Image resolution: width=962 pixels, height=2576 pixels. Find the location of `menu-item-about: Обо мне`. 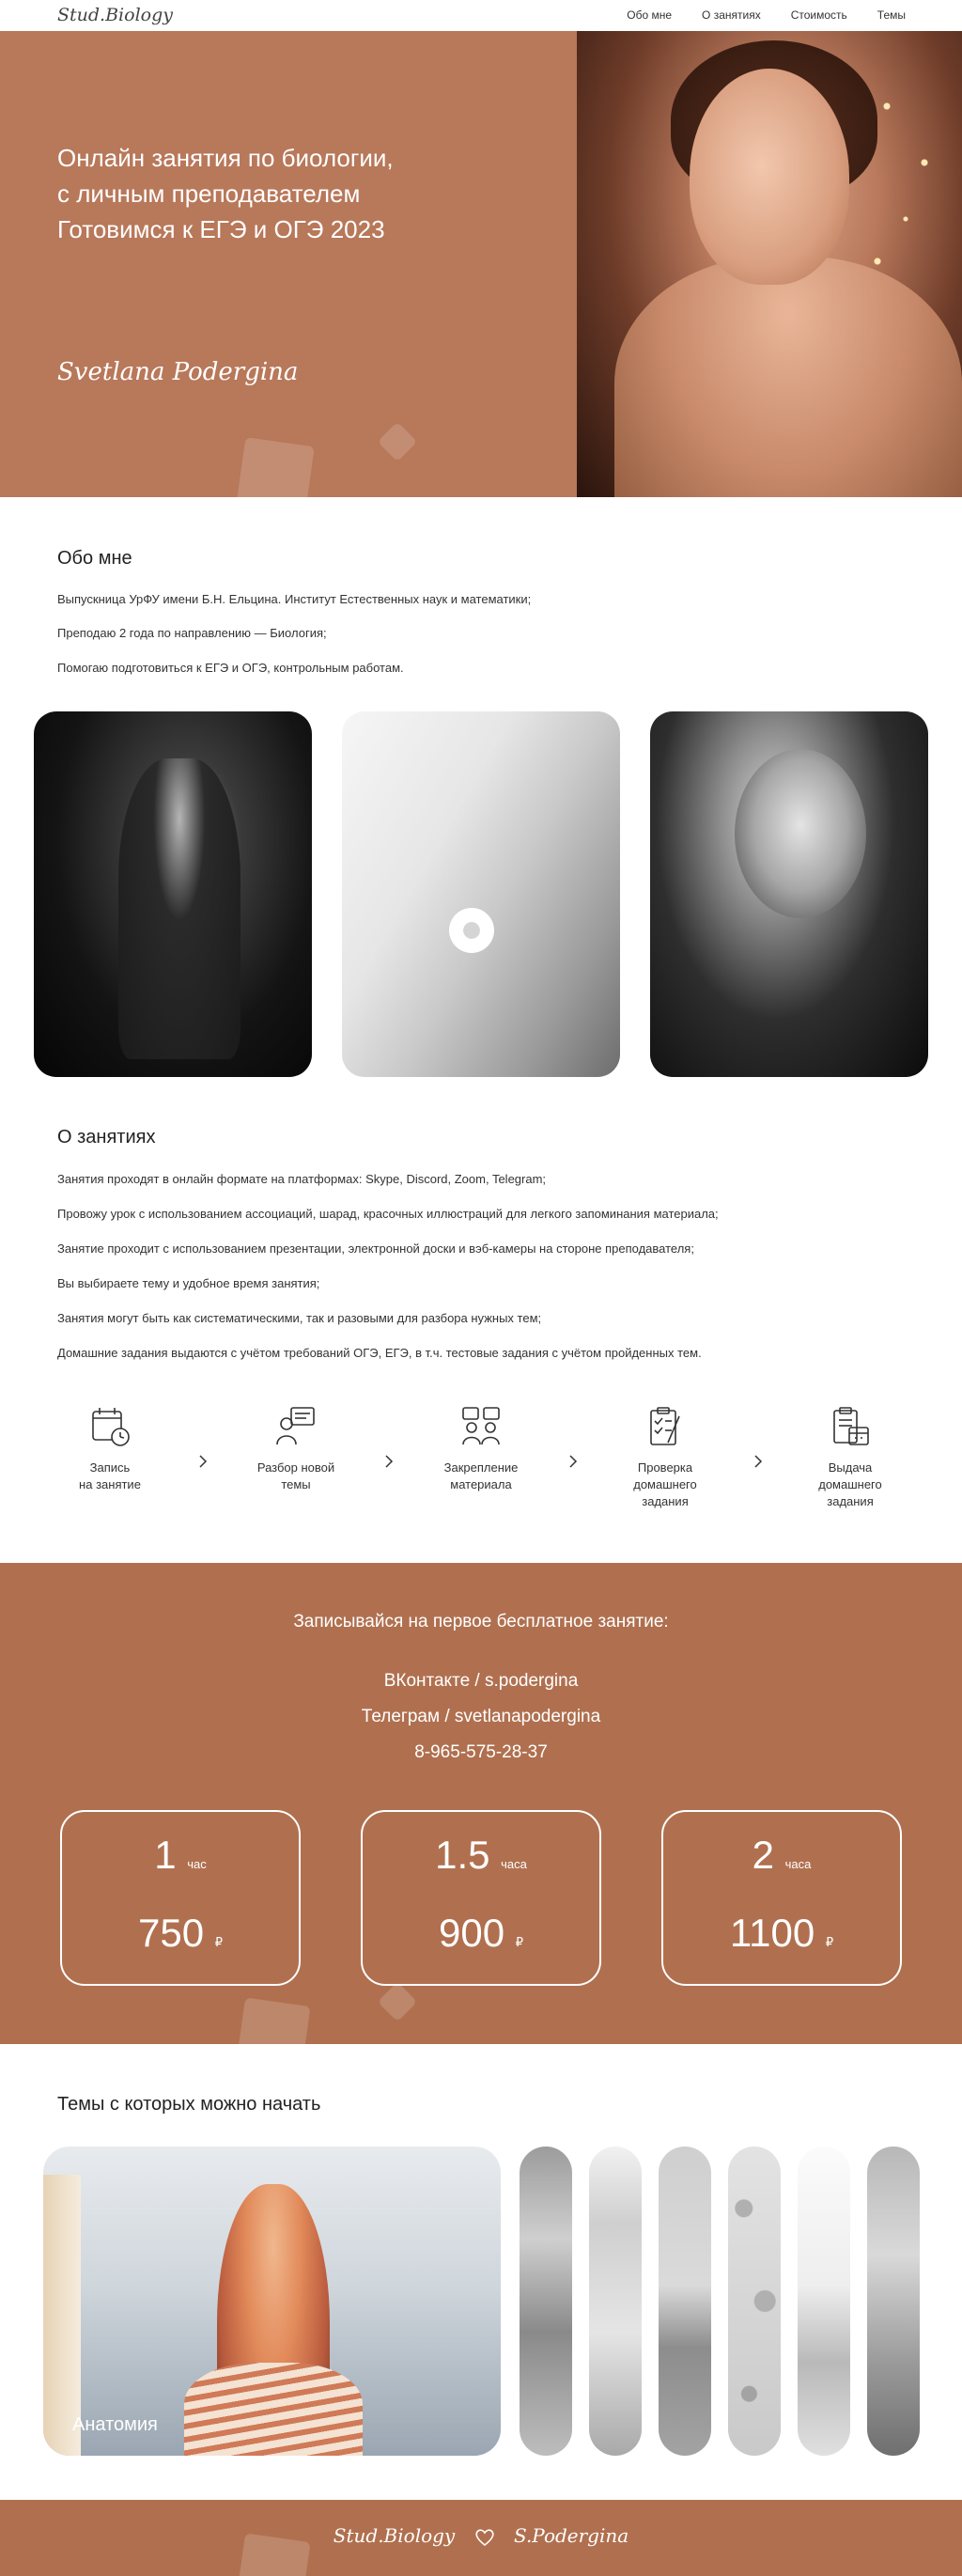

menu-item-about: Обо мне is located at coordinates (649, 15).